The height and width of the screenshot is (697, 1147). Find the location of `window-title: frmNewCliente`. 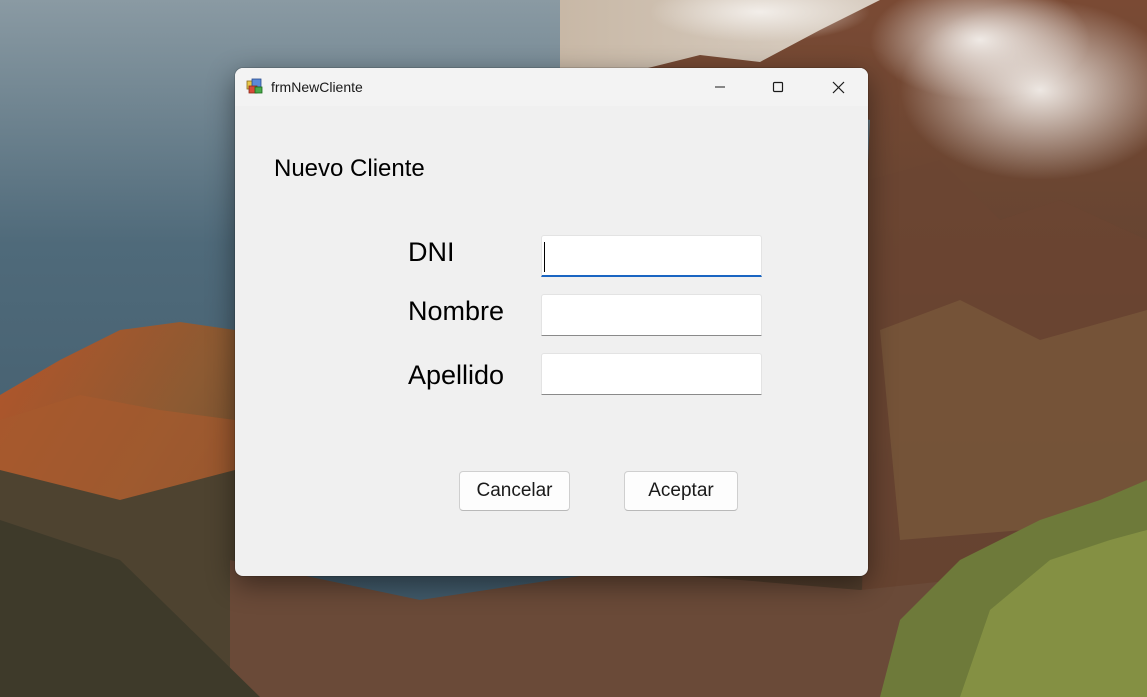

window-title: frmNewCliente is located at coordinates (317, 87).